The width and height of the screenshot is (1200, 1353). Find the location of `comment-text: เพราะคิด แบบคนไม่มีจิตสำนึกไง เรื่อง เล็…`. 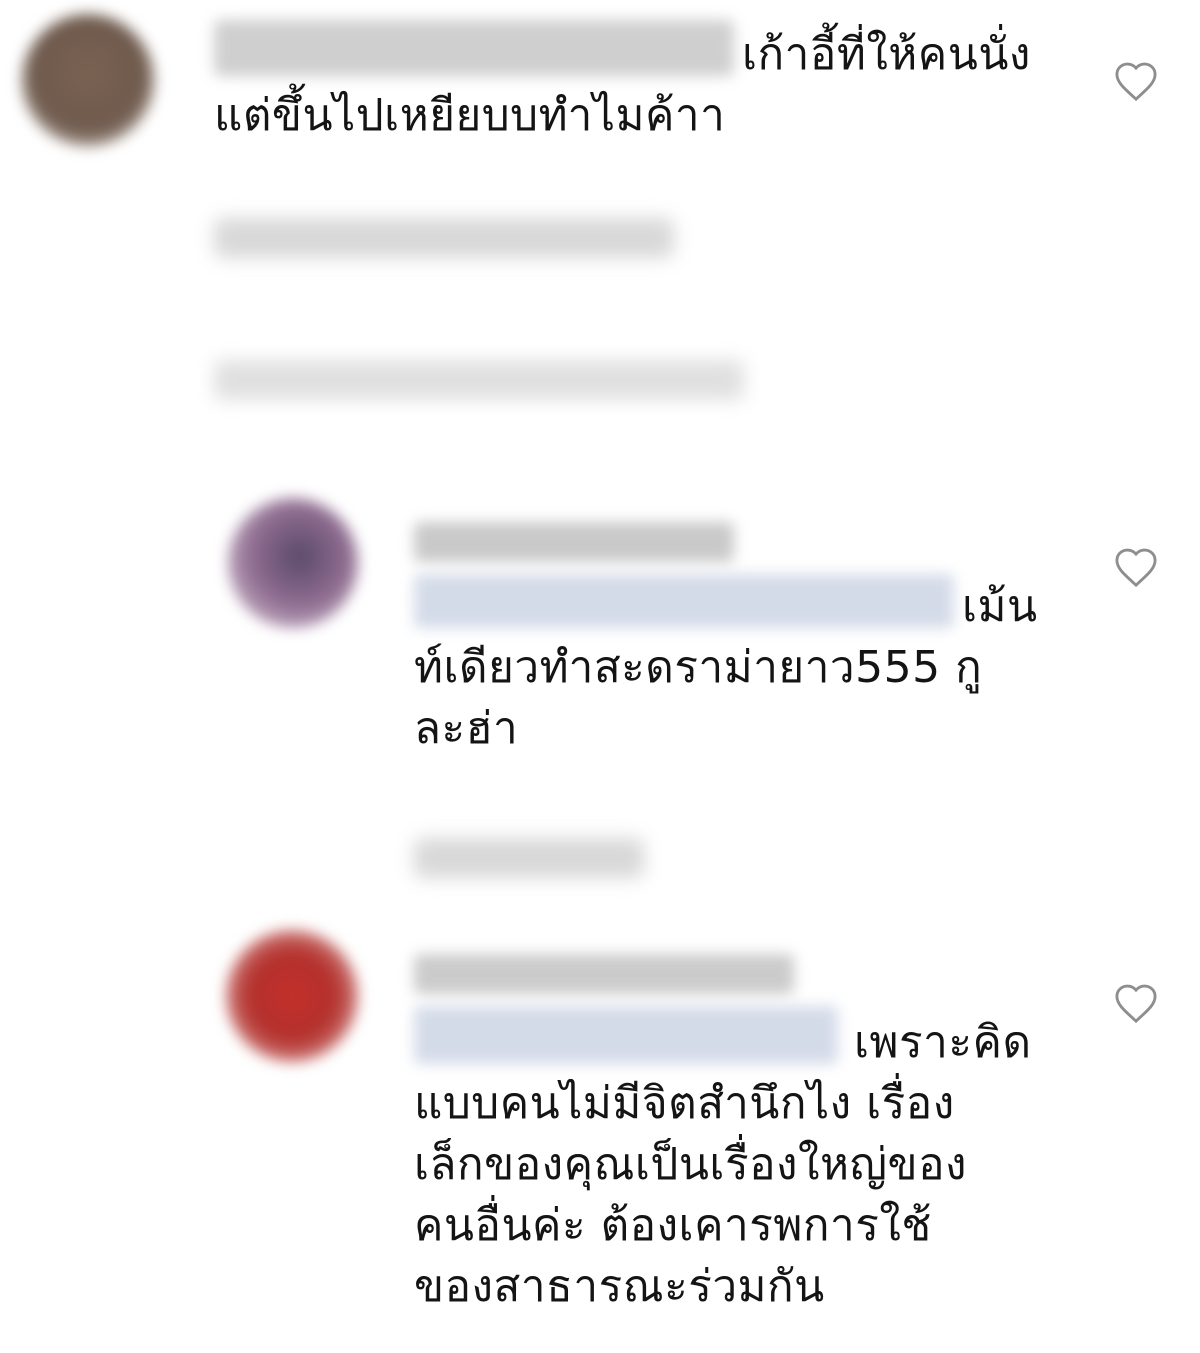

comment-text: เพราะคิด แบบคนไม่มีจิตสำนึกไง เรื่อง เล็… is located at coordinates (723, 1164).